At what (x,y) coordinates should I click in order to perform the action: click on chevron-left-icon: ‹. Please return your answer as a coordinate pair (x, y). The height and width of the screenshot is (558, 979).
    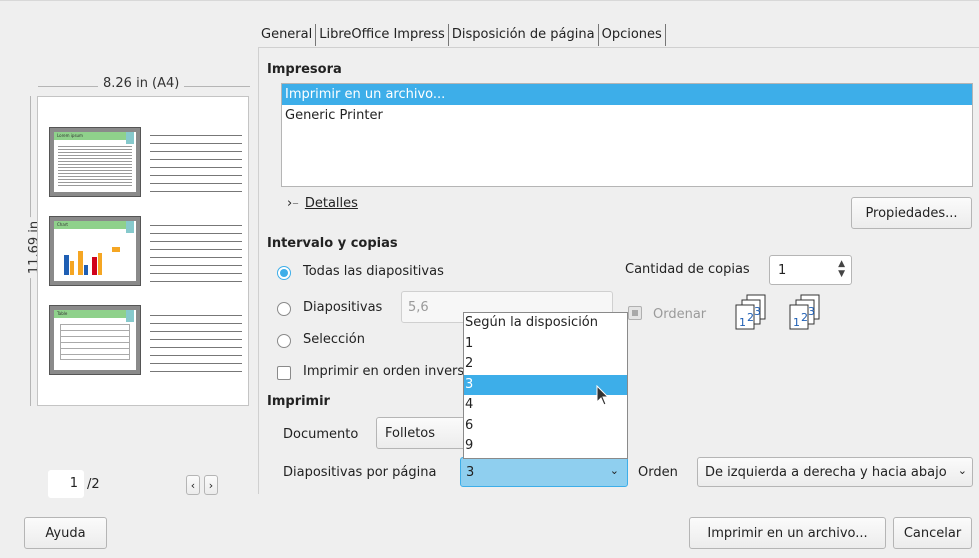
    Looking at the image, I should click on (193, 485).